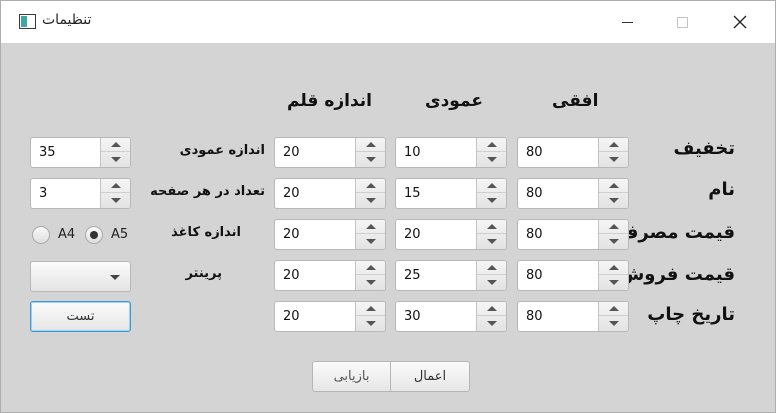 This screenshot has height=413, width=776. I want to click on spinner-print-date-font-size: 20, so click(330, 316).